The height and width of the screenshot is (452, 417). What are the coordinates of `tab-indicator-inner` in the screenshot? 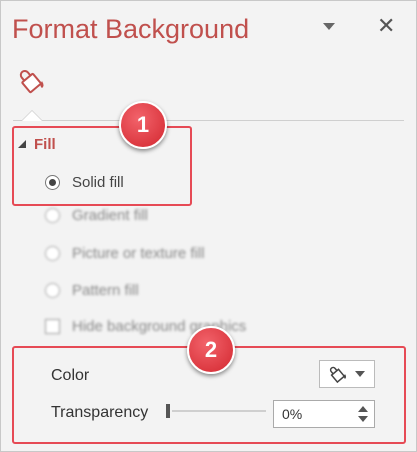 It's located at (32, 116).